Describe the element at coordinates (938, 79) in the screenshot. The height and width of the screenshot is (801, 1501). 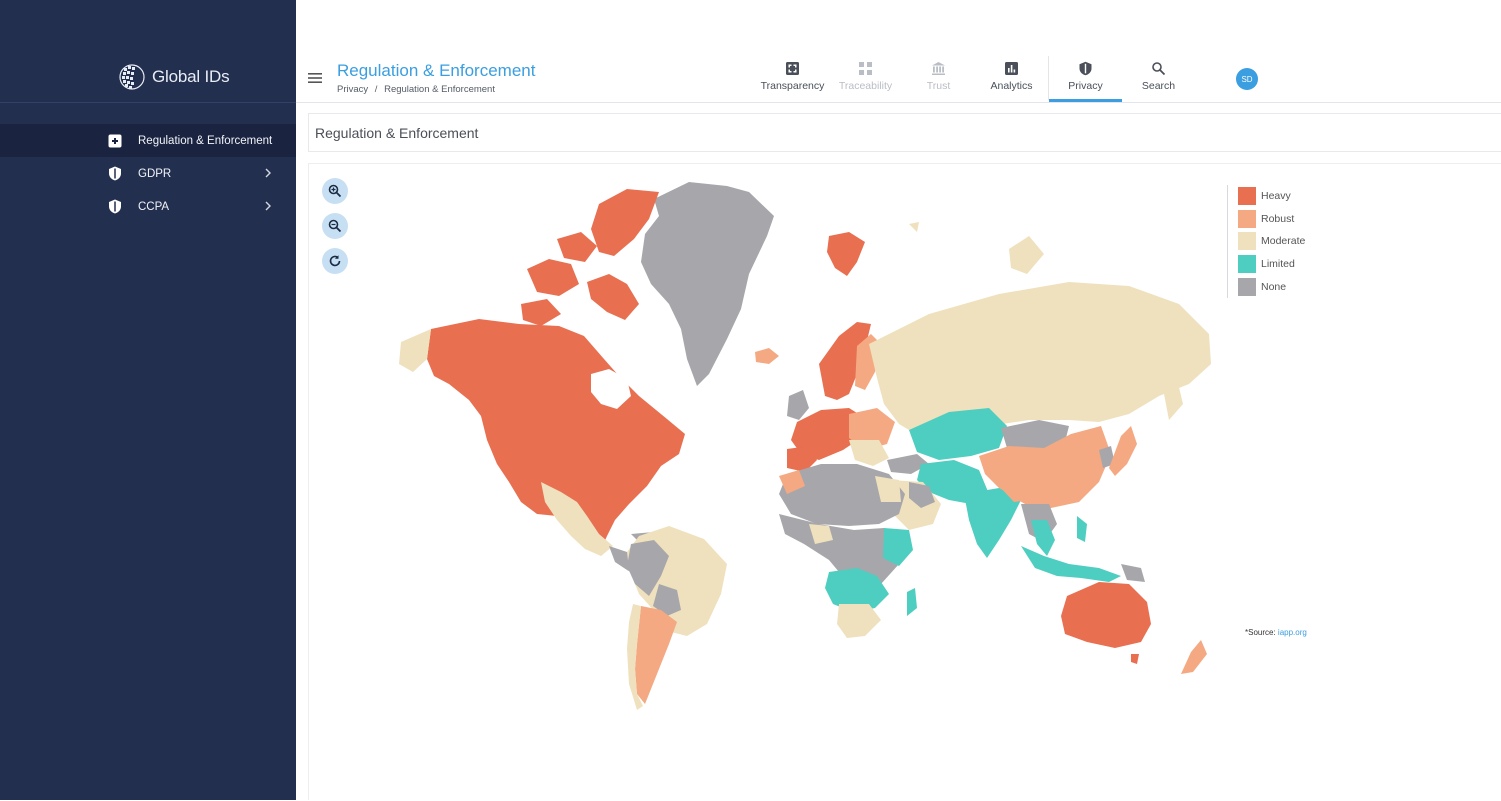
I see `tab-trust: Trust` at that location.